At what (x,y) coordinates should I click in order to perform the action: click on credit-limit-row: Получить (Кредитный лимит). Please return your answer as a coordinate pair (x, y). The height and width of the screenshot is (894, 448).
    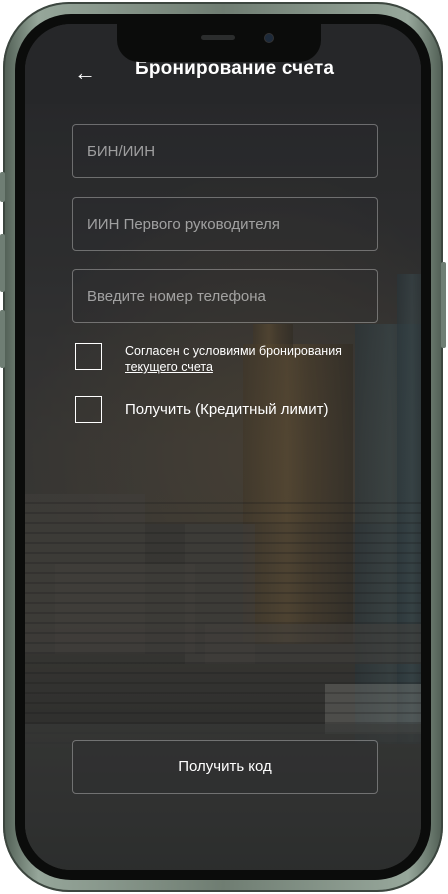
    Looking at the image, I should click on (201, 409).